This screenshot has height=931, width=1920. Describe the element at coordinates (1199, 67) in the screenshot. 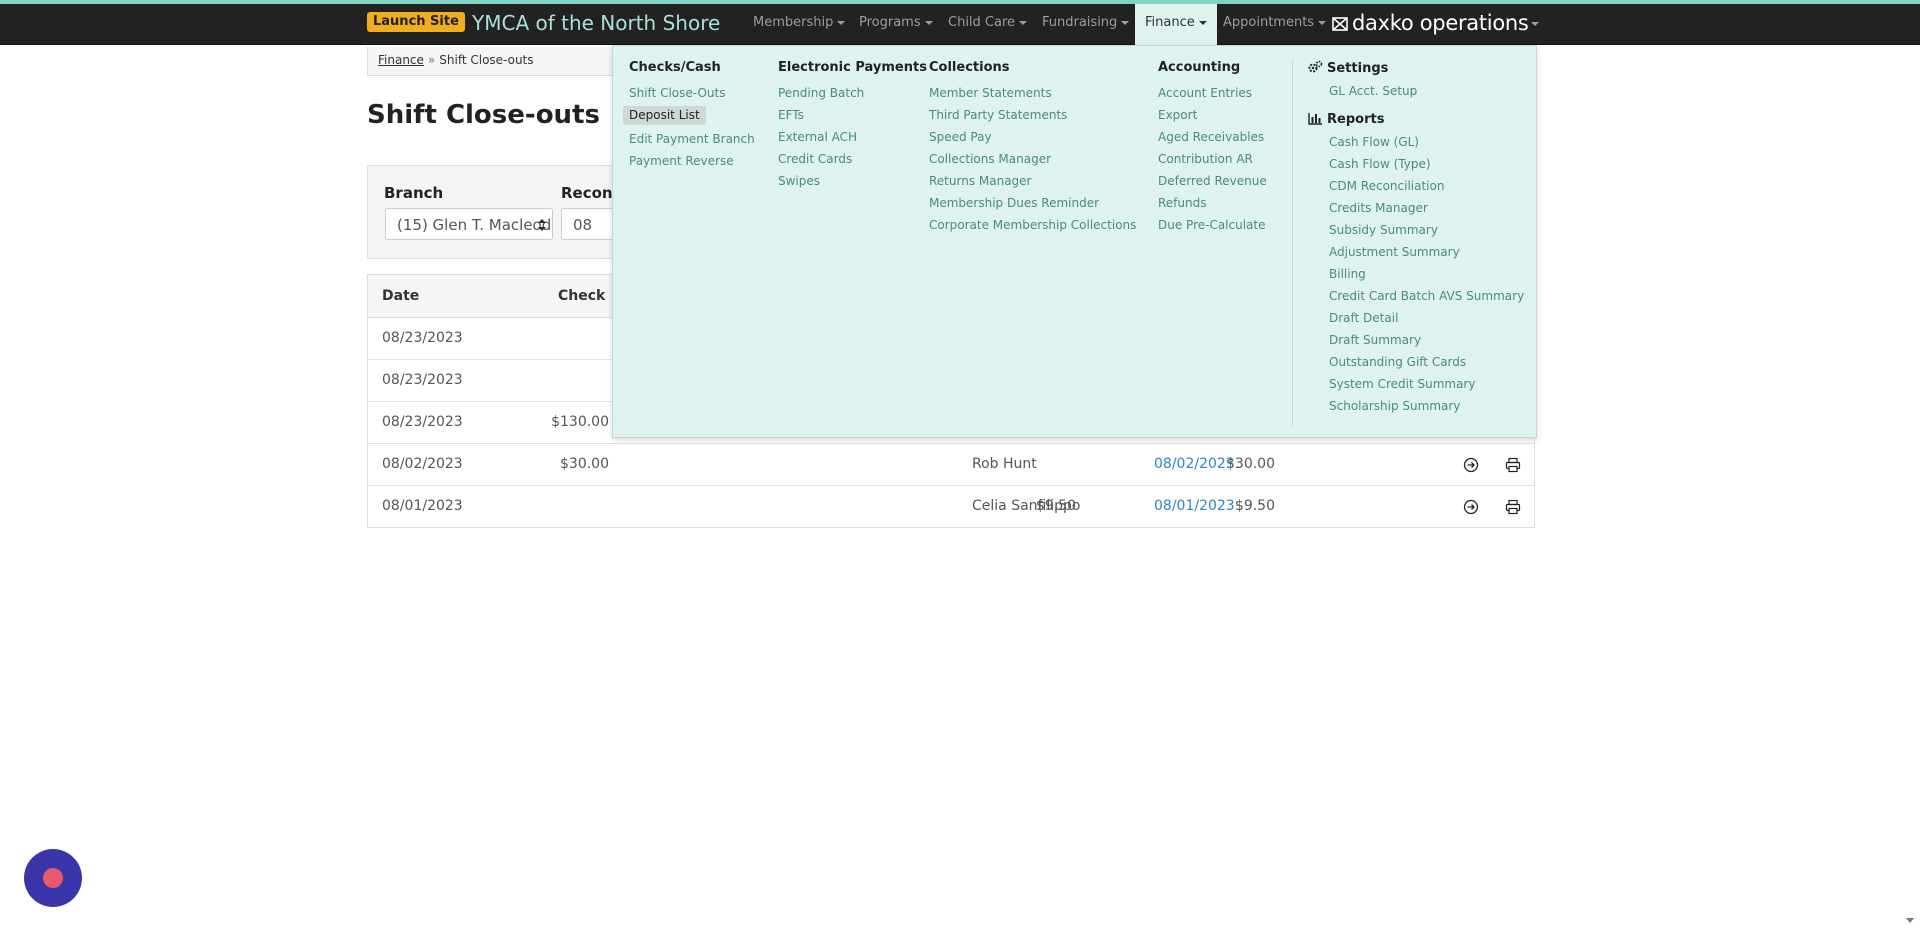

I see `menu-heading-accounting: Accounting` at that location.